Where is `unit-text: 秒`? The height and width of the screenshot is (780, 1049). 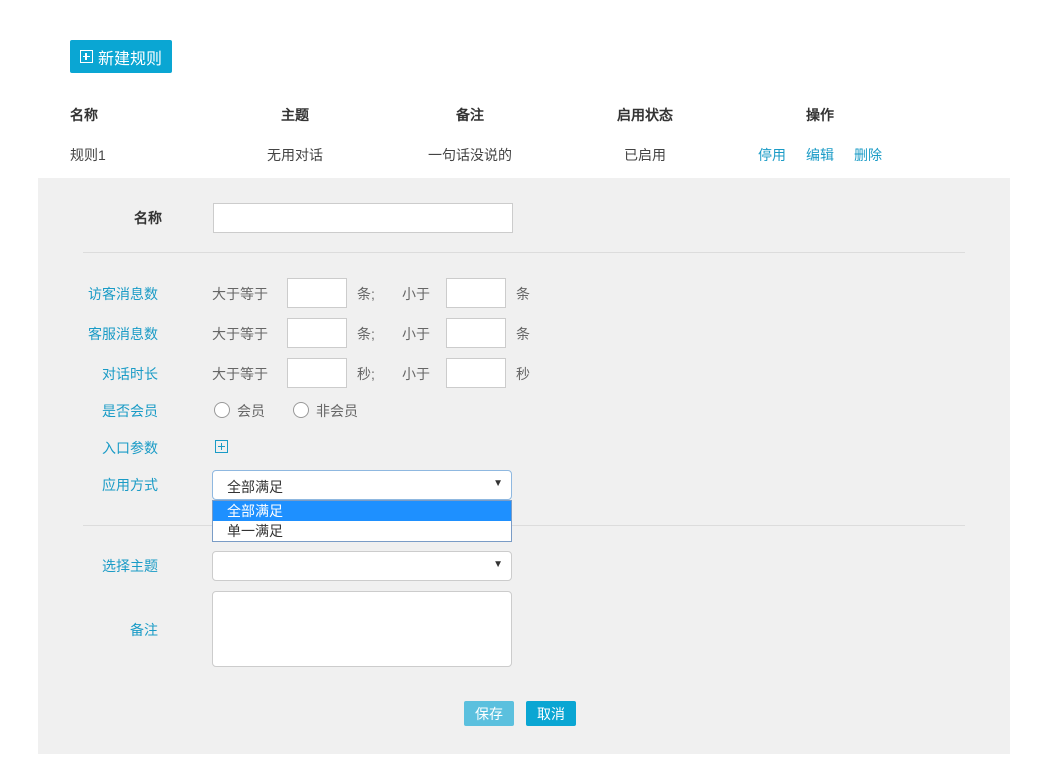 unit-text: 秒 is located at coordinates (523, 374).